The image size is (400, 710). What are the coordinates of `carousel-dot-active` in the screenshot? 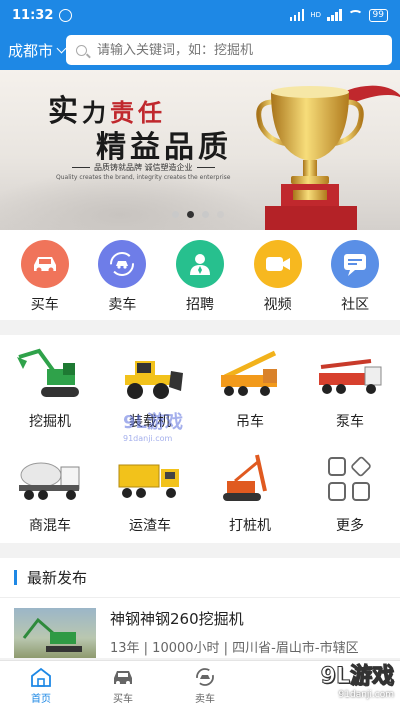 It's located at (190, 214).